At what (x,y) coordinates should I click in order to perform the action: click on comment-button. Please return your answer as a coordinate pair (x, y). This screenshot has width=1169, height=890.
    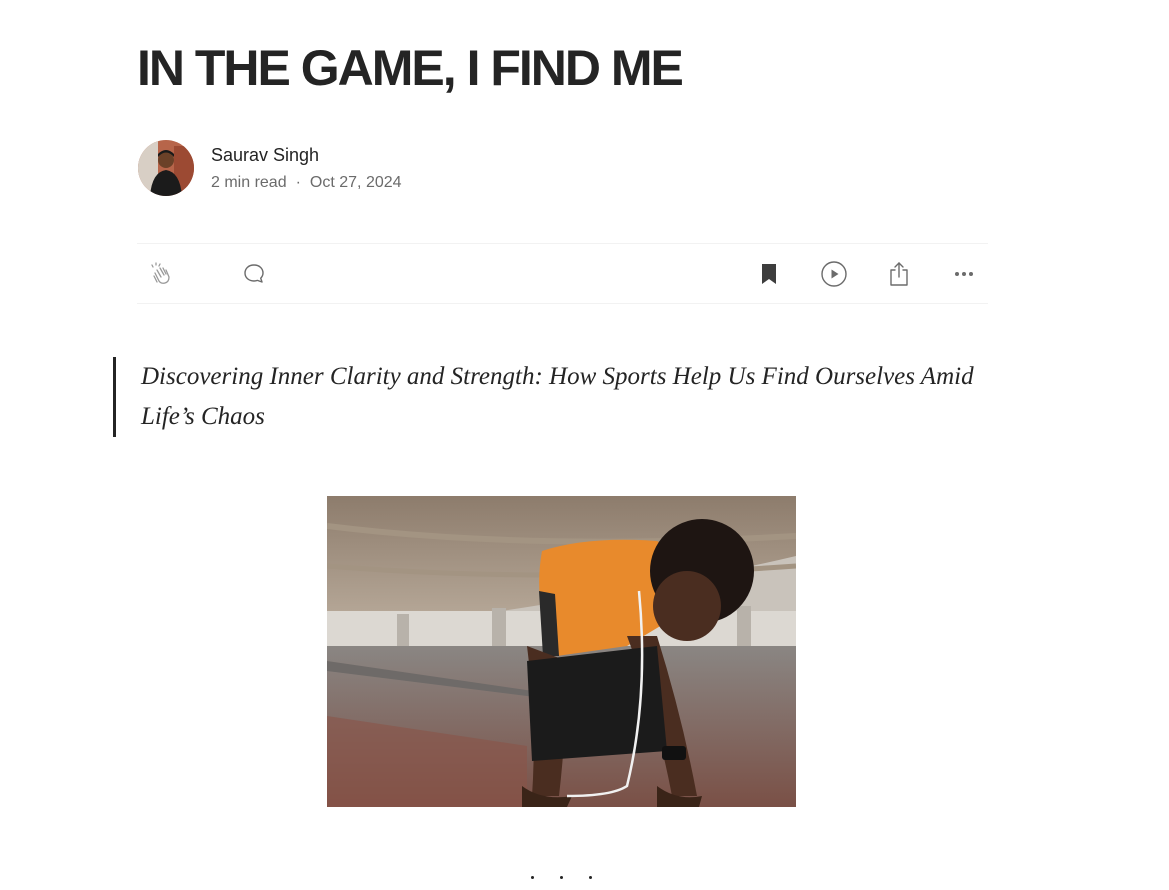
    Looking at the image, I should click on (254, 274).